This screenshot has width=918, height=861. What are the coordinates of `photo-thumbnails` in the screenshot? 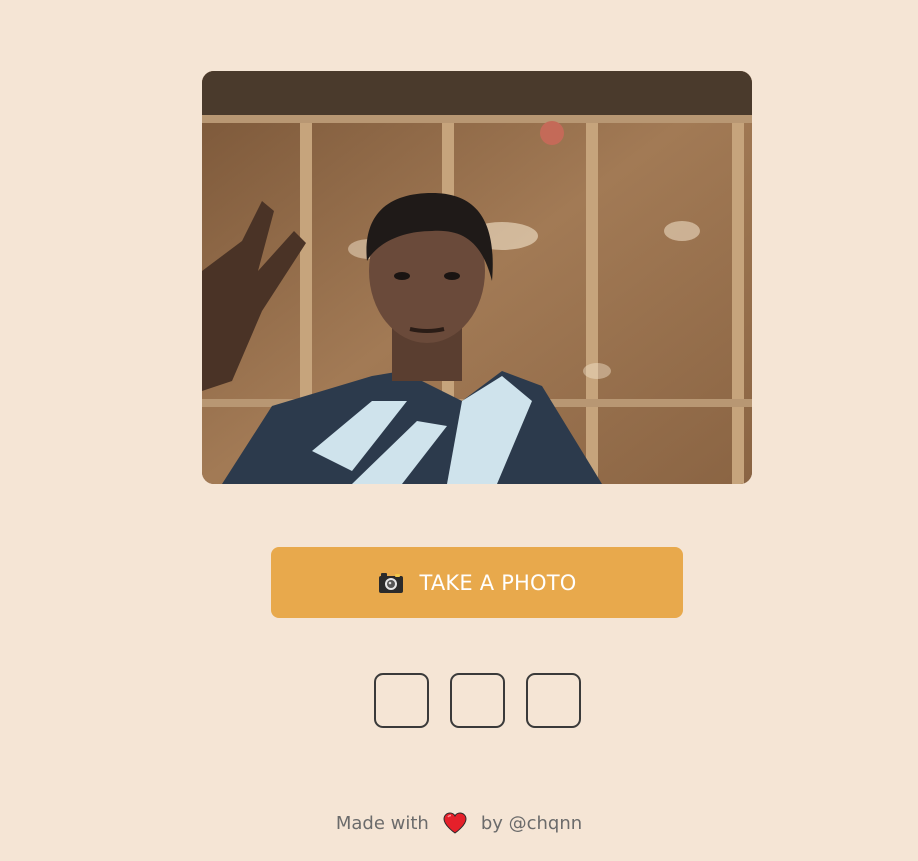 It's located at (477, 700).